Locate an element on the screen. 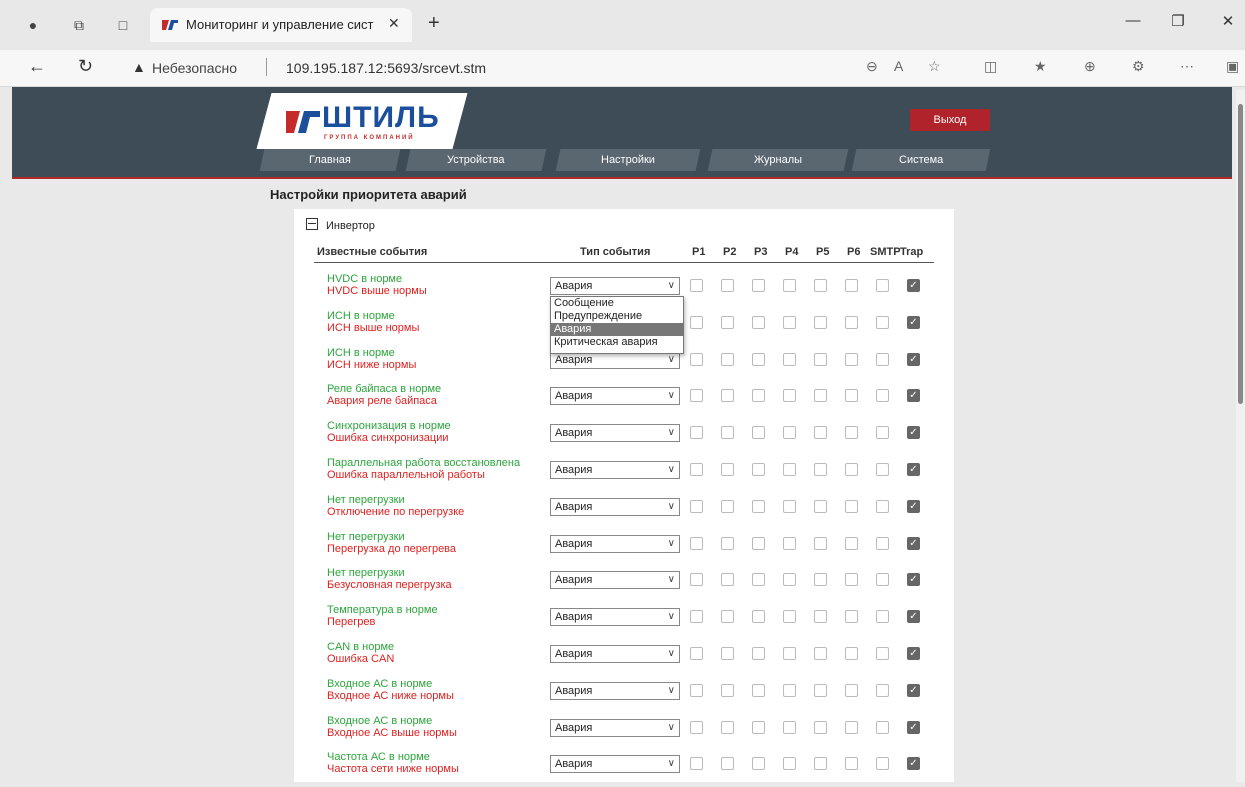 This screenshot has width=1245, height=787. zoom-icon: ⊖ is located at coordinates (872, 66).